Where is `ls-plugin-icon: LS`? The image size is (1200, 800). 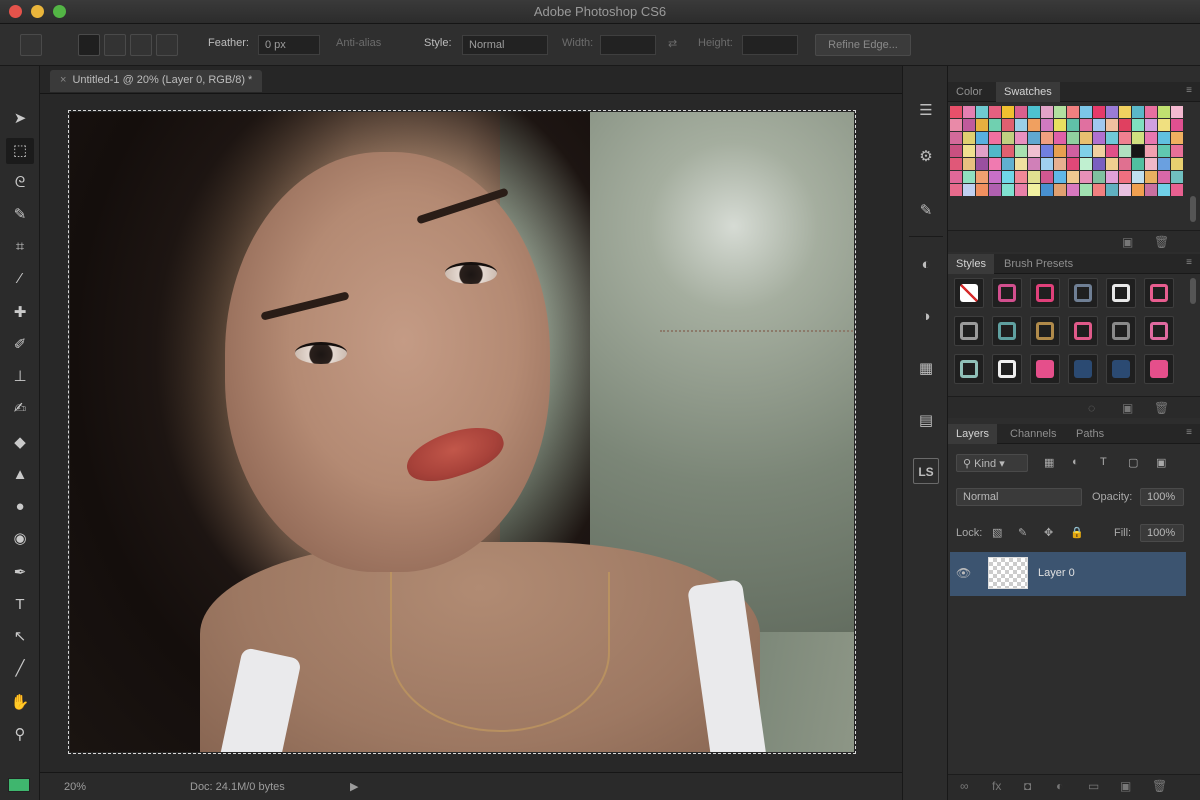 ls-plugin-icon: LS is located at coordinates (926, 471).